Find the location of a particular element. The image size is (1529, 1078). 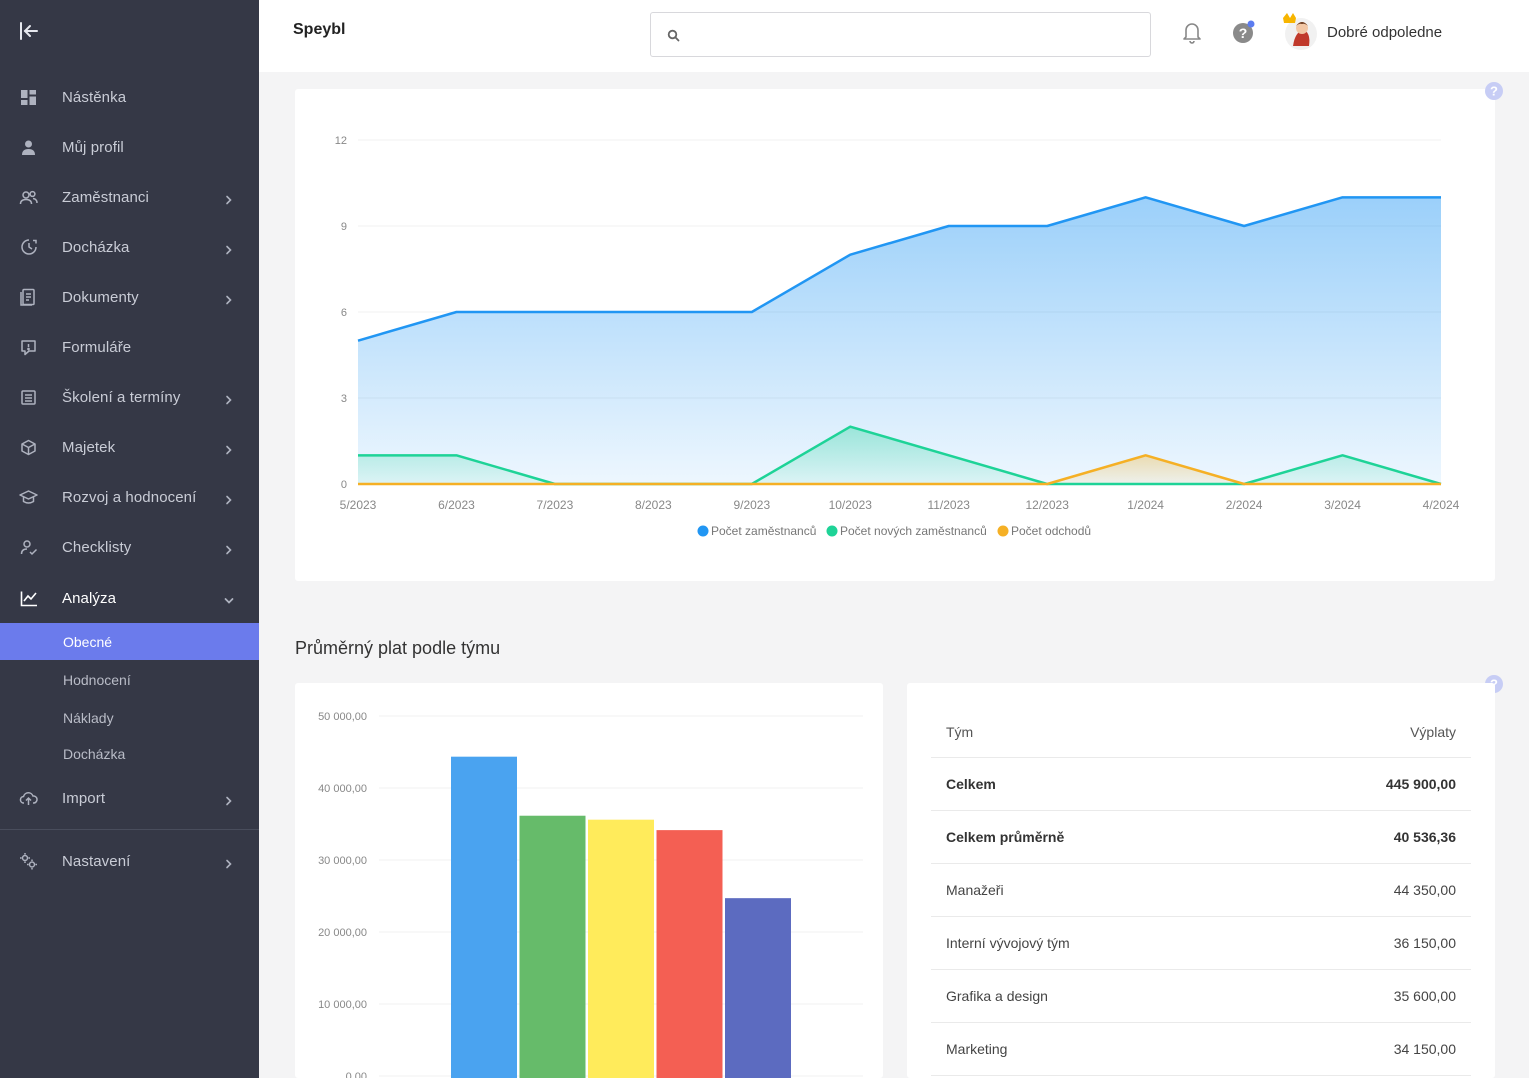

sidebar-subitem-obecne: Obecné is located at coordinates (129, 641).